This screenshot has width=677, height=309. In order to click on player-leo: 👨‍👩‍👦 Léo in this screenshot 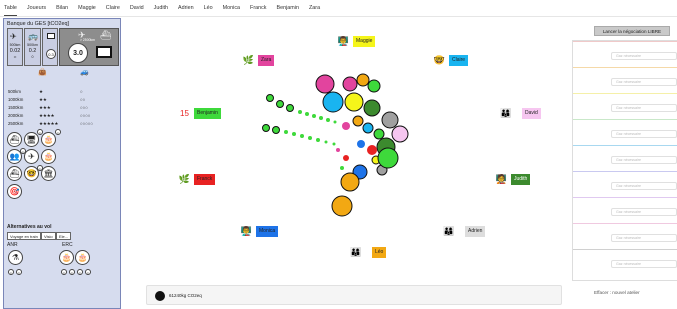, I will do `click(365, 252)`.